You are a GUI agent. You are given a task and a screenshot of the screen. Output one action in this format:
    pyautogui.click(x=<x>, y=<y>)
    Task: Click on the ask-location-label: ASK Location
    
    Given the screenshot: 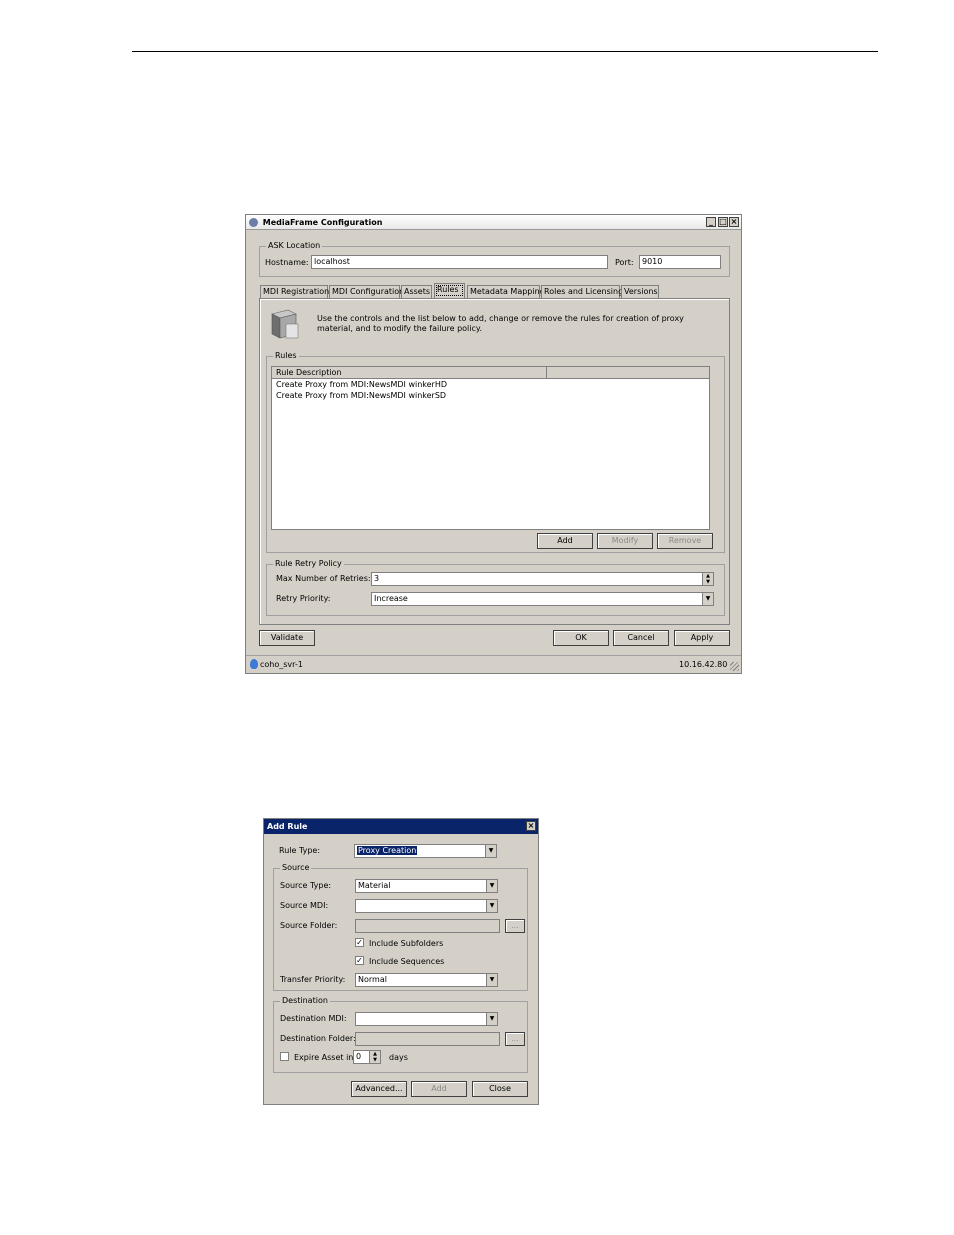 What is the action you would take?
    pyautogui.click(x=294, y=246)
    